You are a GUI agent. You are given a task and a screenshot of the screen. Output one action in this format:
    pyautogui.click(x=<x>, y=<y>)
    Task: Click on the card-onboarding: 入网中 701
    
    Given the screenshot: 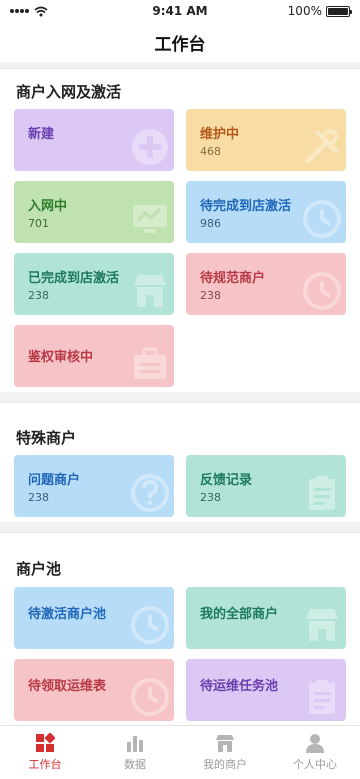 What is the action you would take?
    pyautogui.click(x=94, y=212)
    